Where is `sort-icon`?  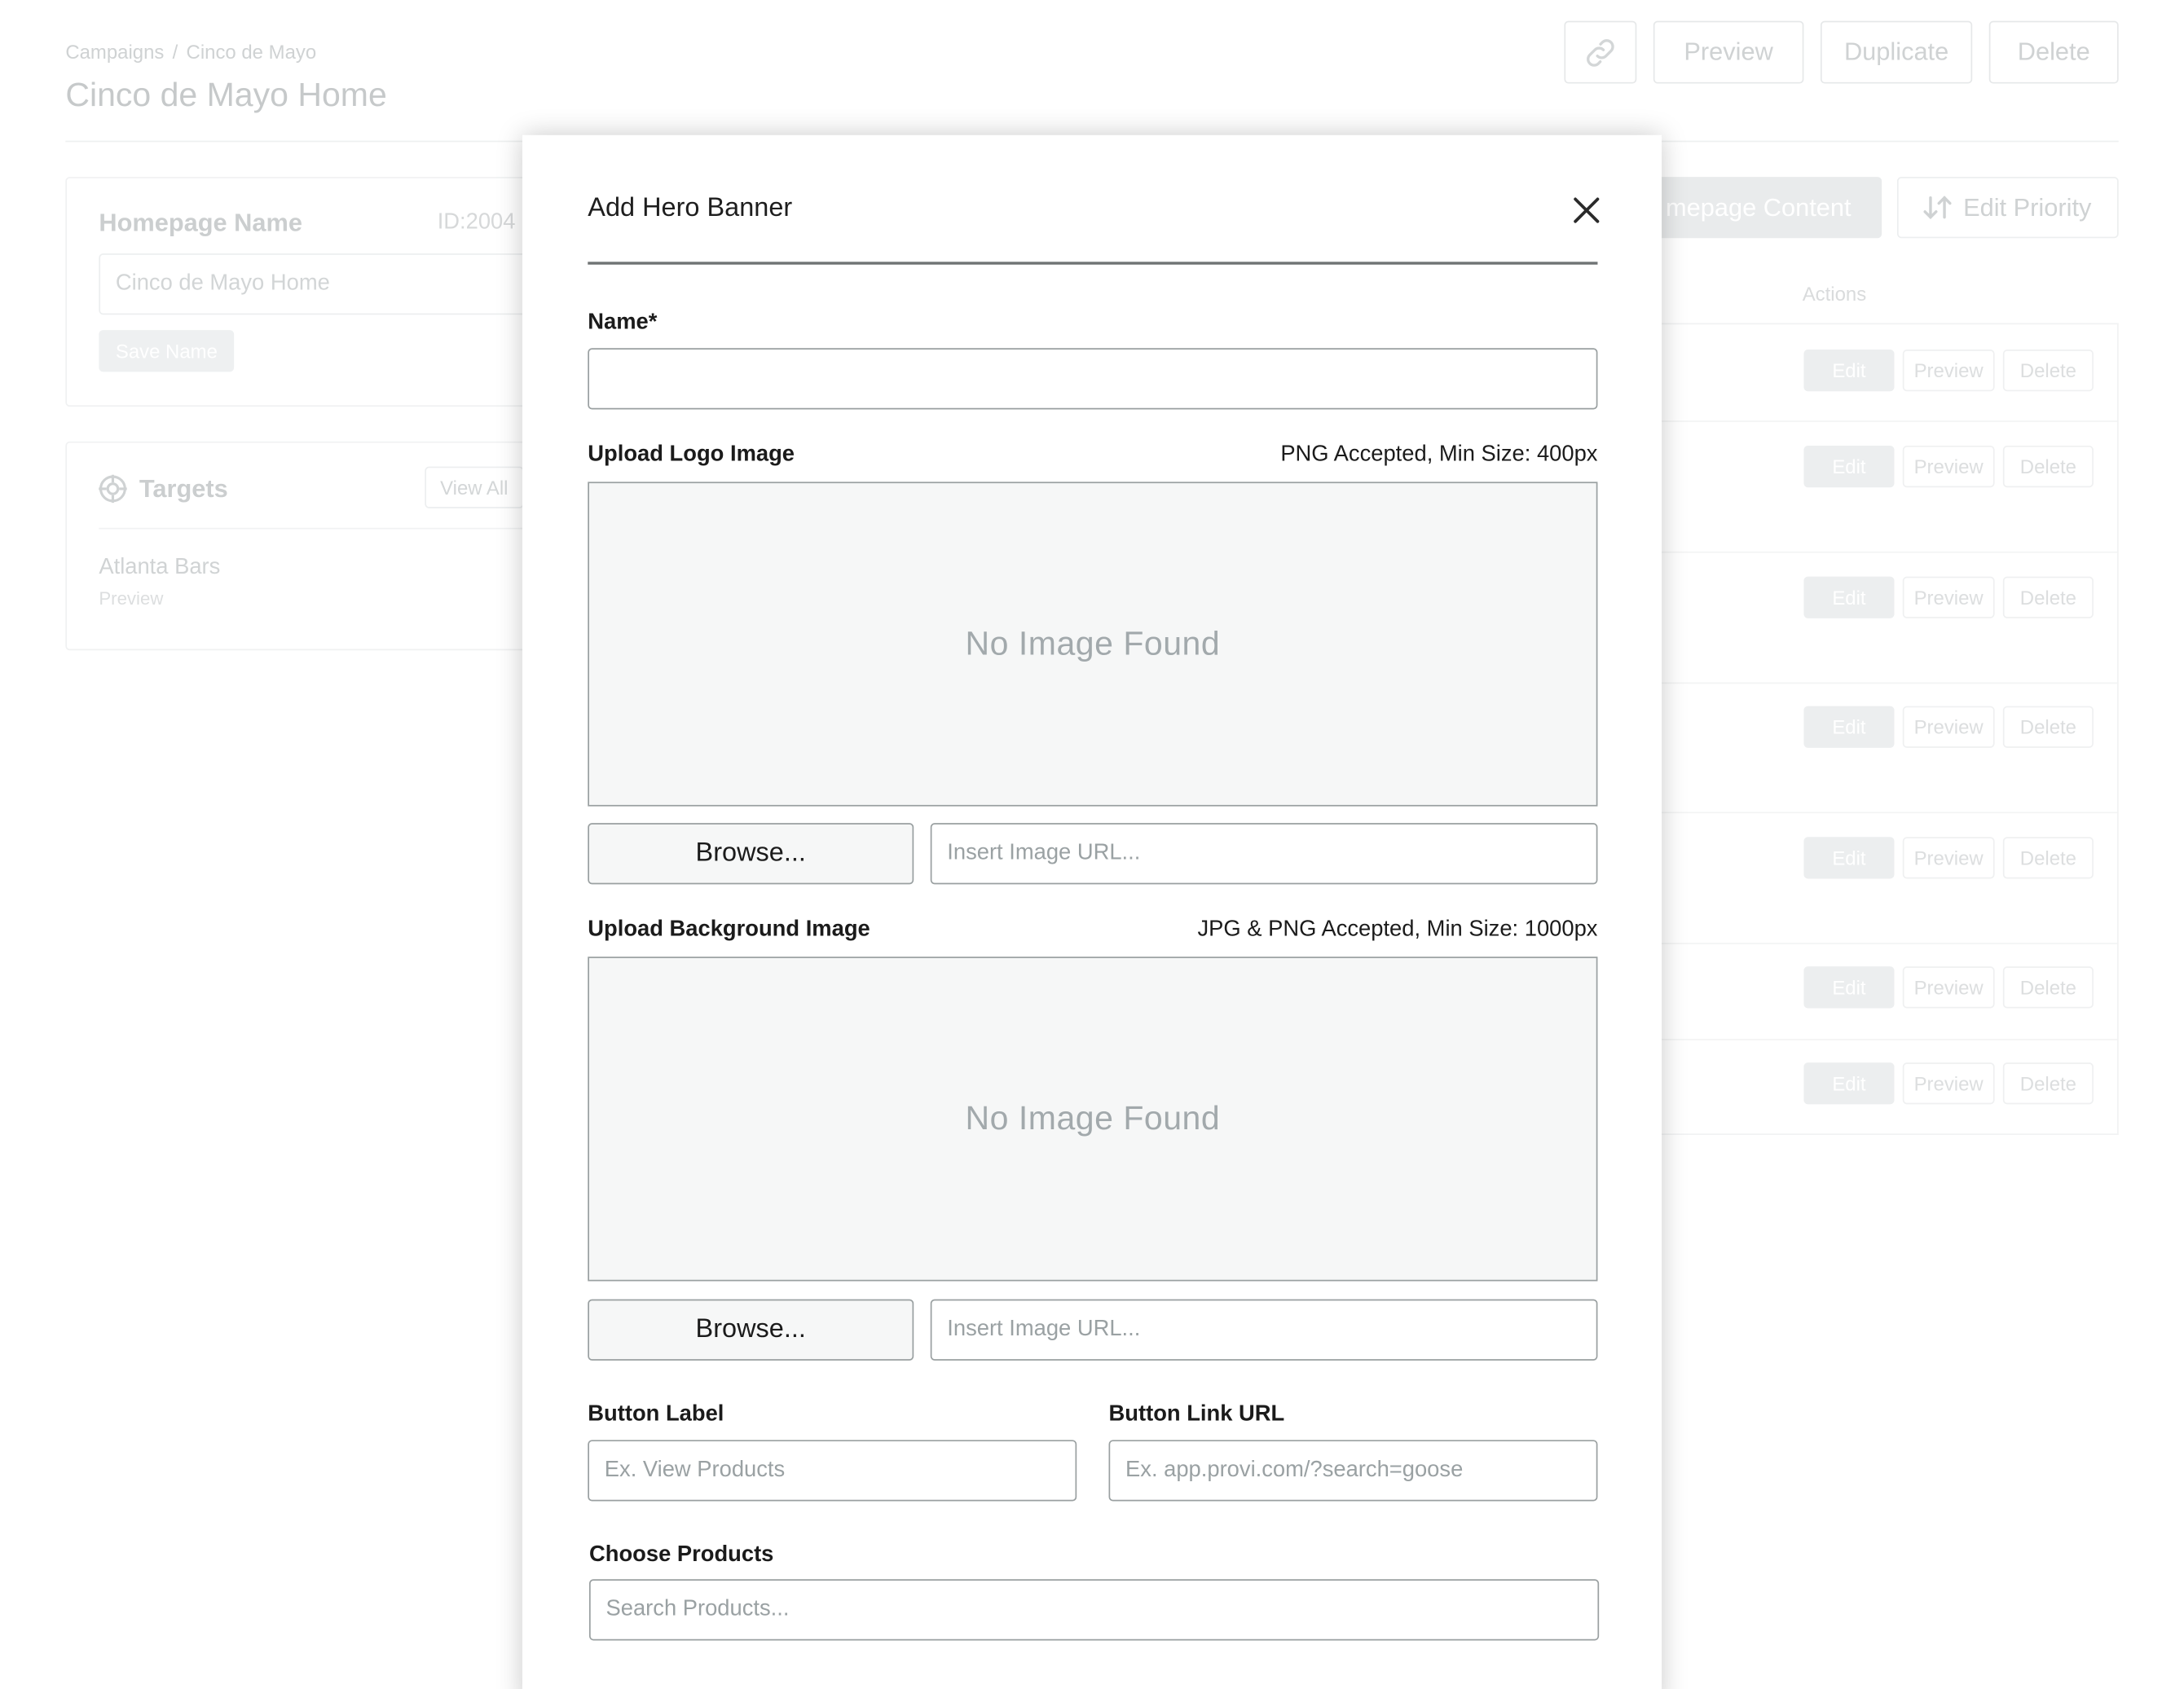 sort-icon is located at coordinates (1938, 208).